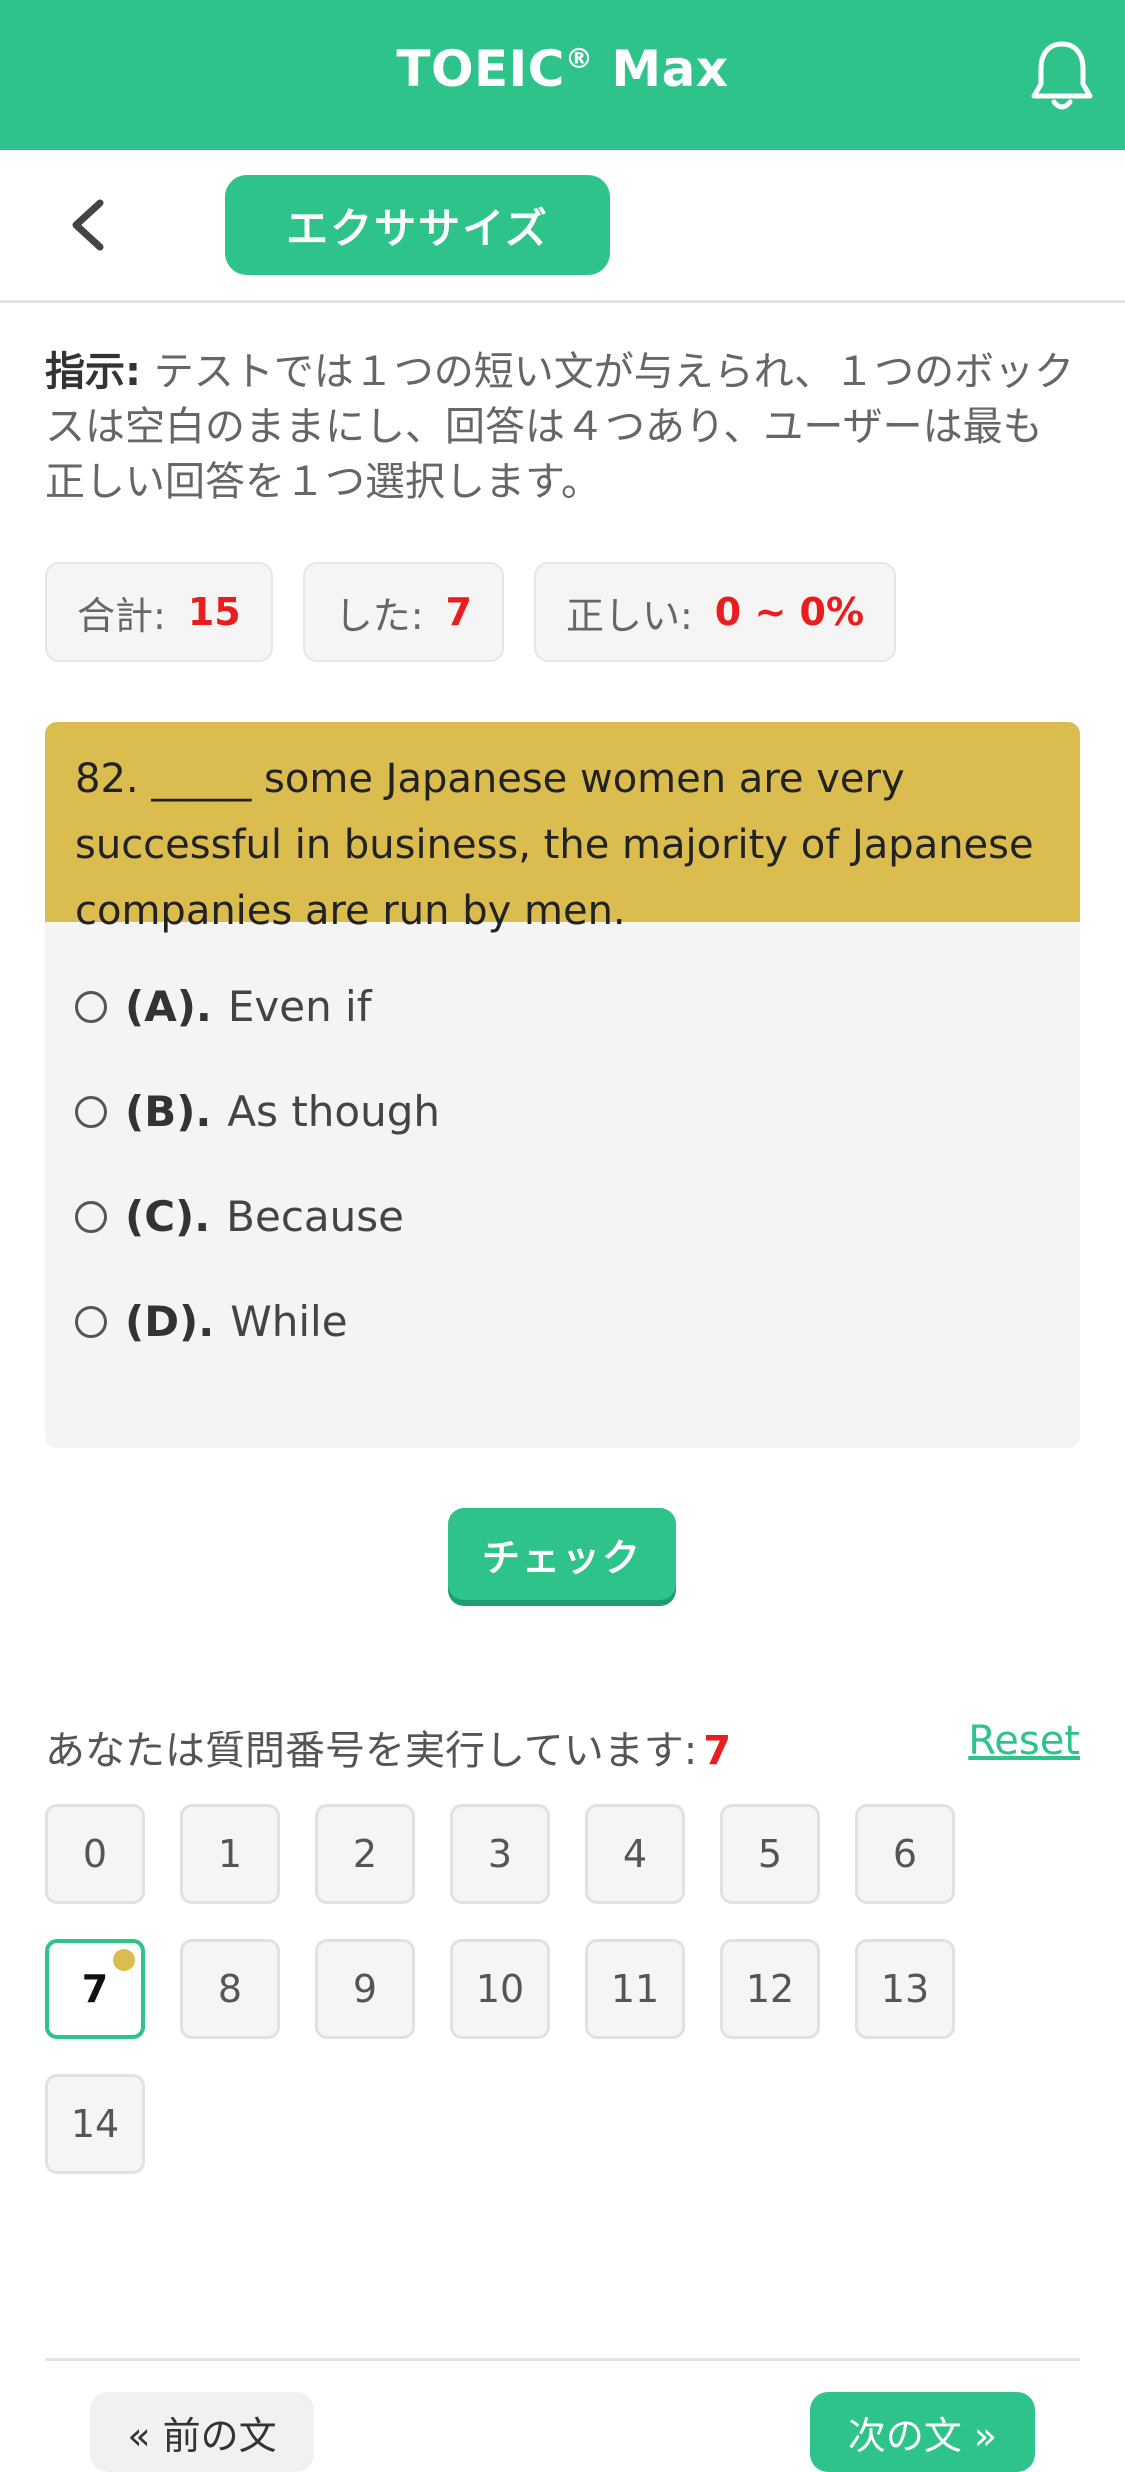  What do you see at coordinates (230, 1854) in the screenshot?
I see `question-number-button: 1` at bounding box center [230, 1854].